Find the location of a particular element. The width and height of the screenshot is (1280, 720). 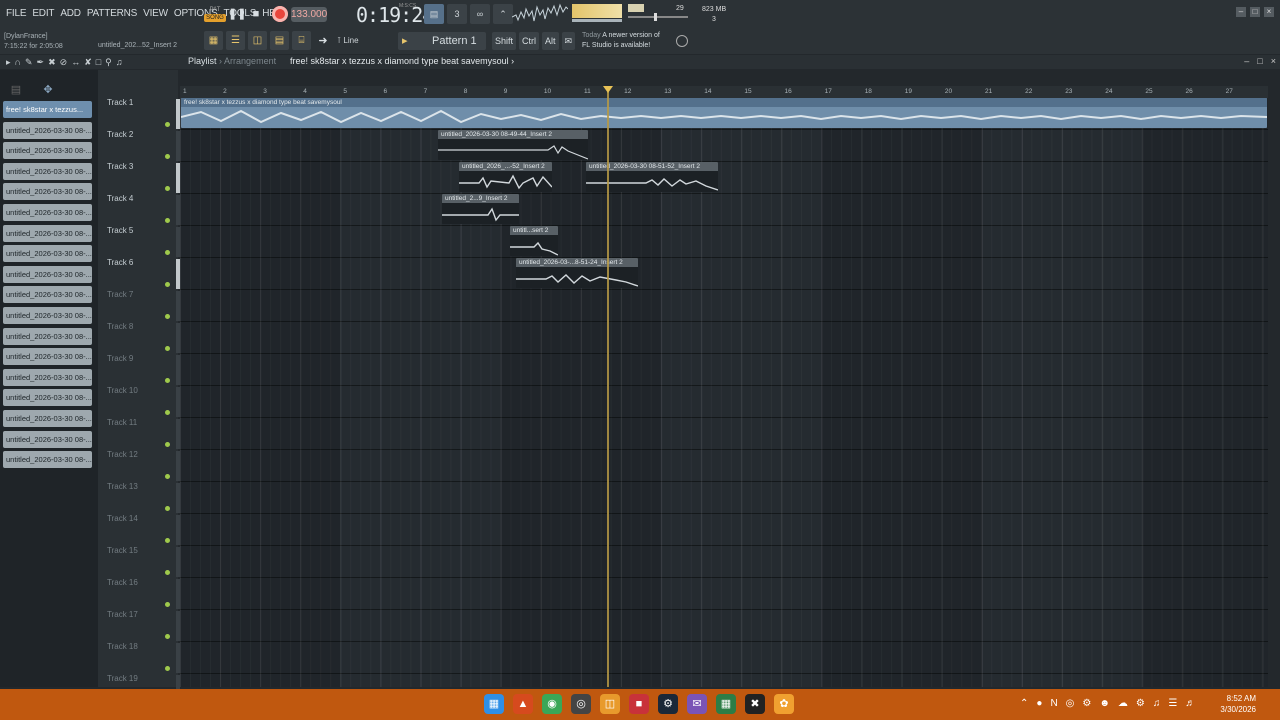

track-name: Track 15 is located at coordinates (122, 562).